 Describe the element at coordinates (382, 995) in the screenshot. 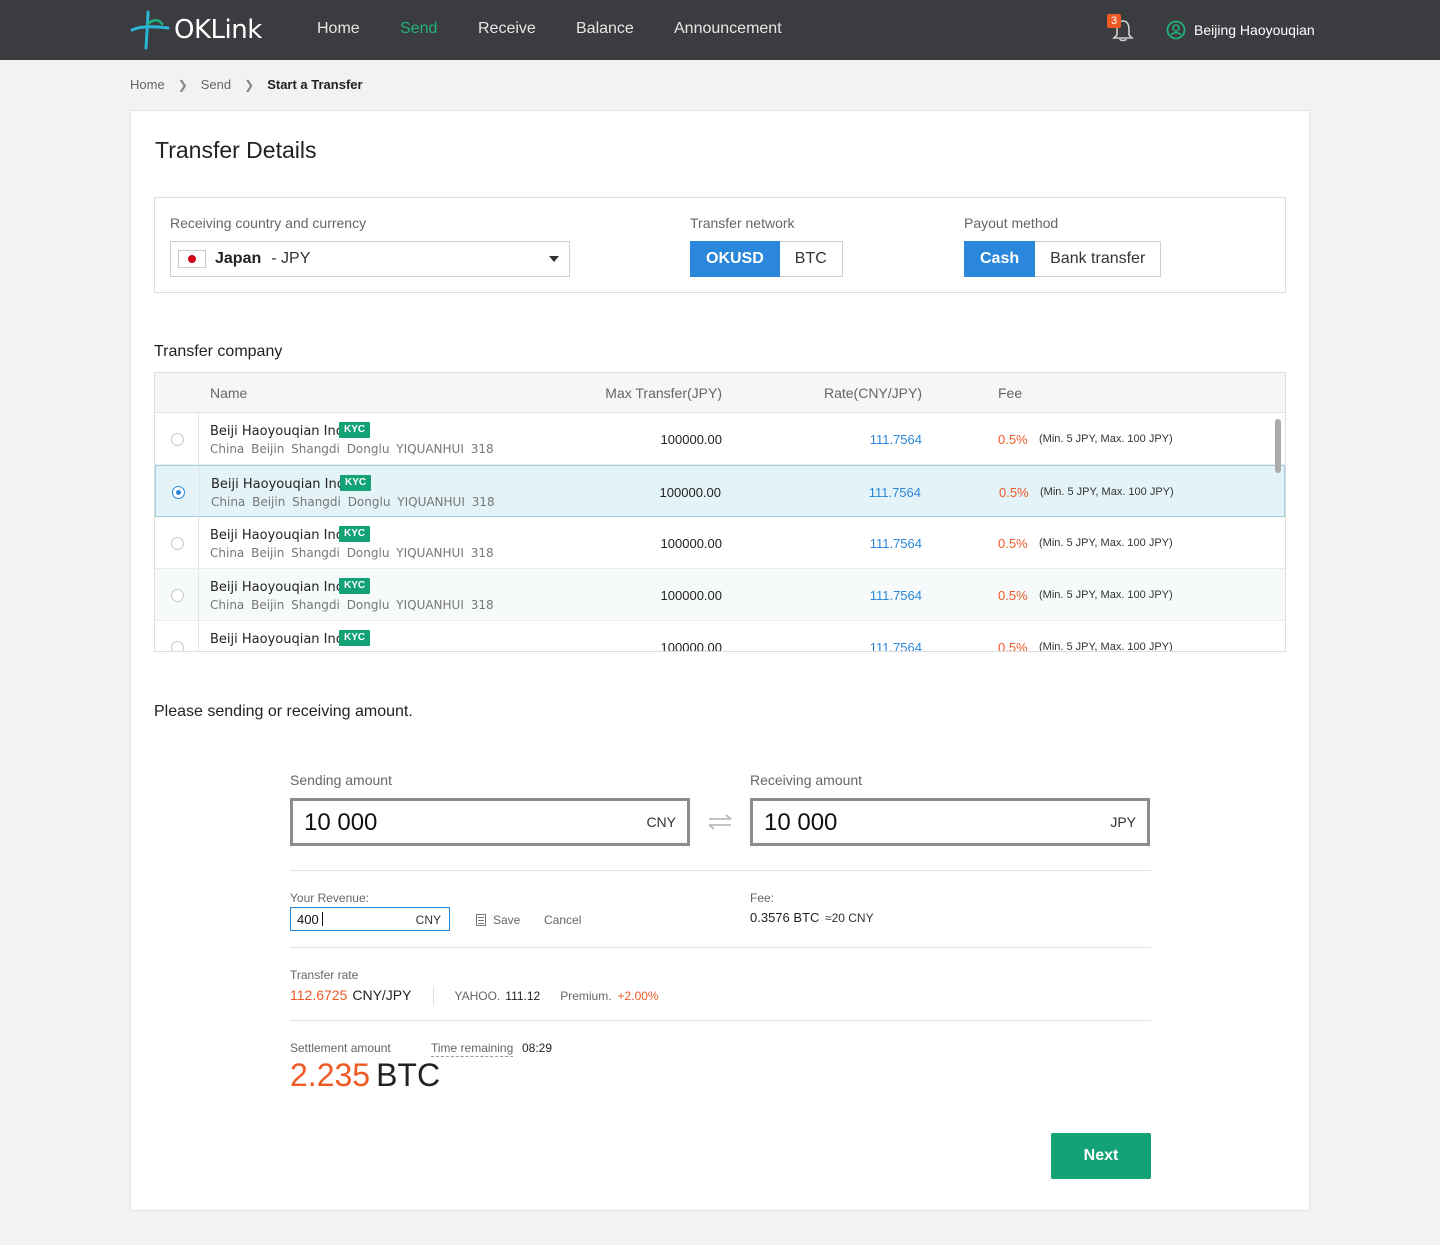

I see `transfer-rate-unit: CNY/JPY` at that location.